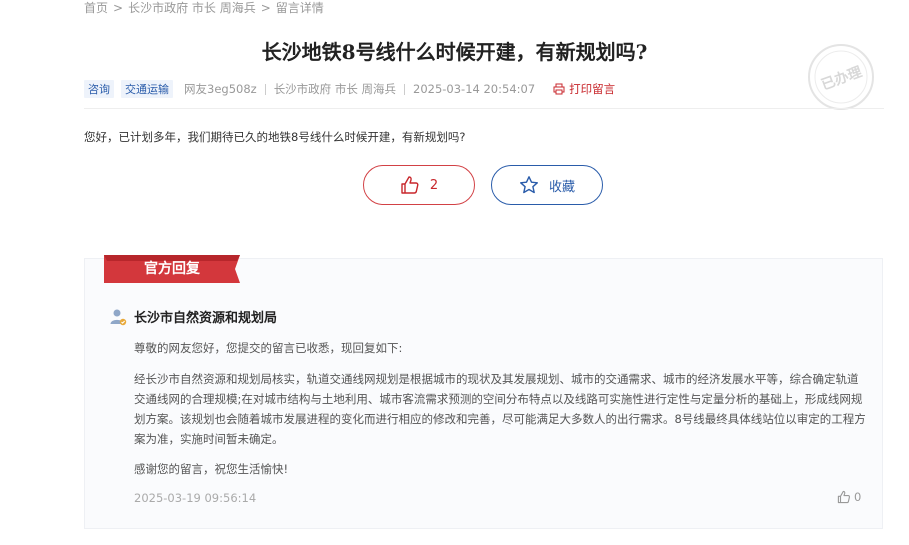  Describe the element at coordinates (195, 498) in the screenshot. I see `reply-date: 2025-03-19 09:56:14` at that location.